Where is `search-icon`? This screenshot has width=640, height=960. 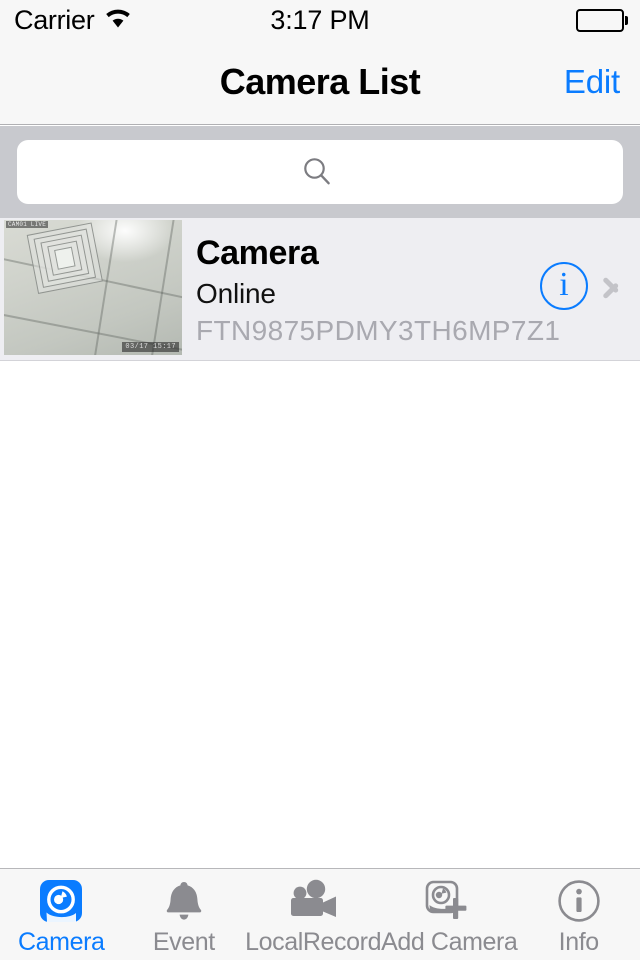
search-icon is located at coordinates (317, 172).